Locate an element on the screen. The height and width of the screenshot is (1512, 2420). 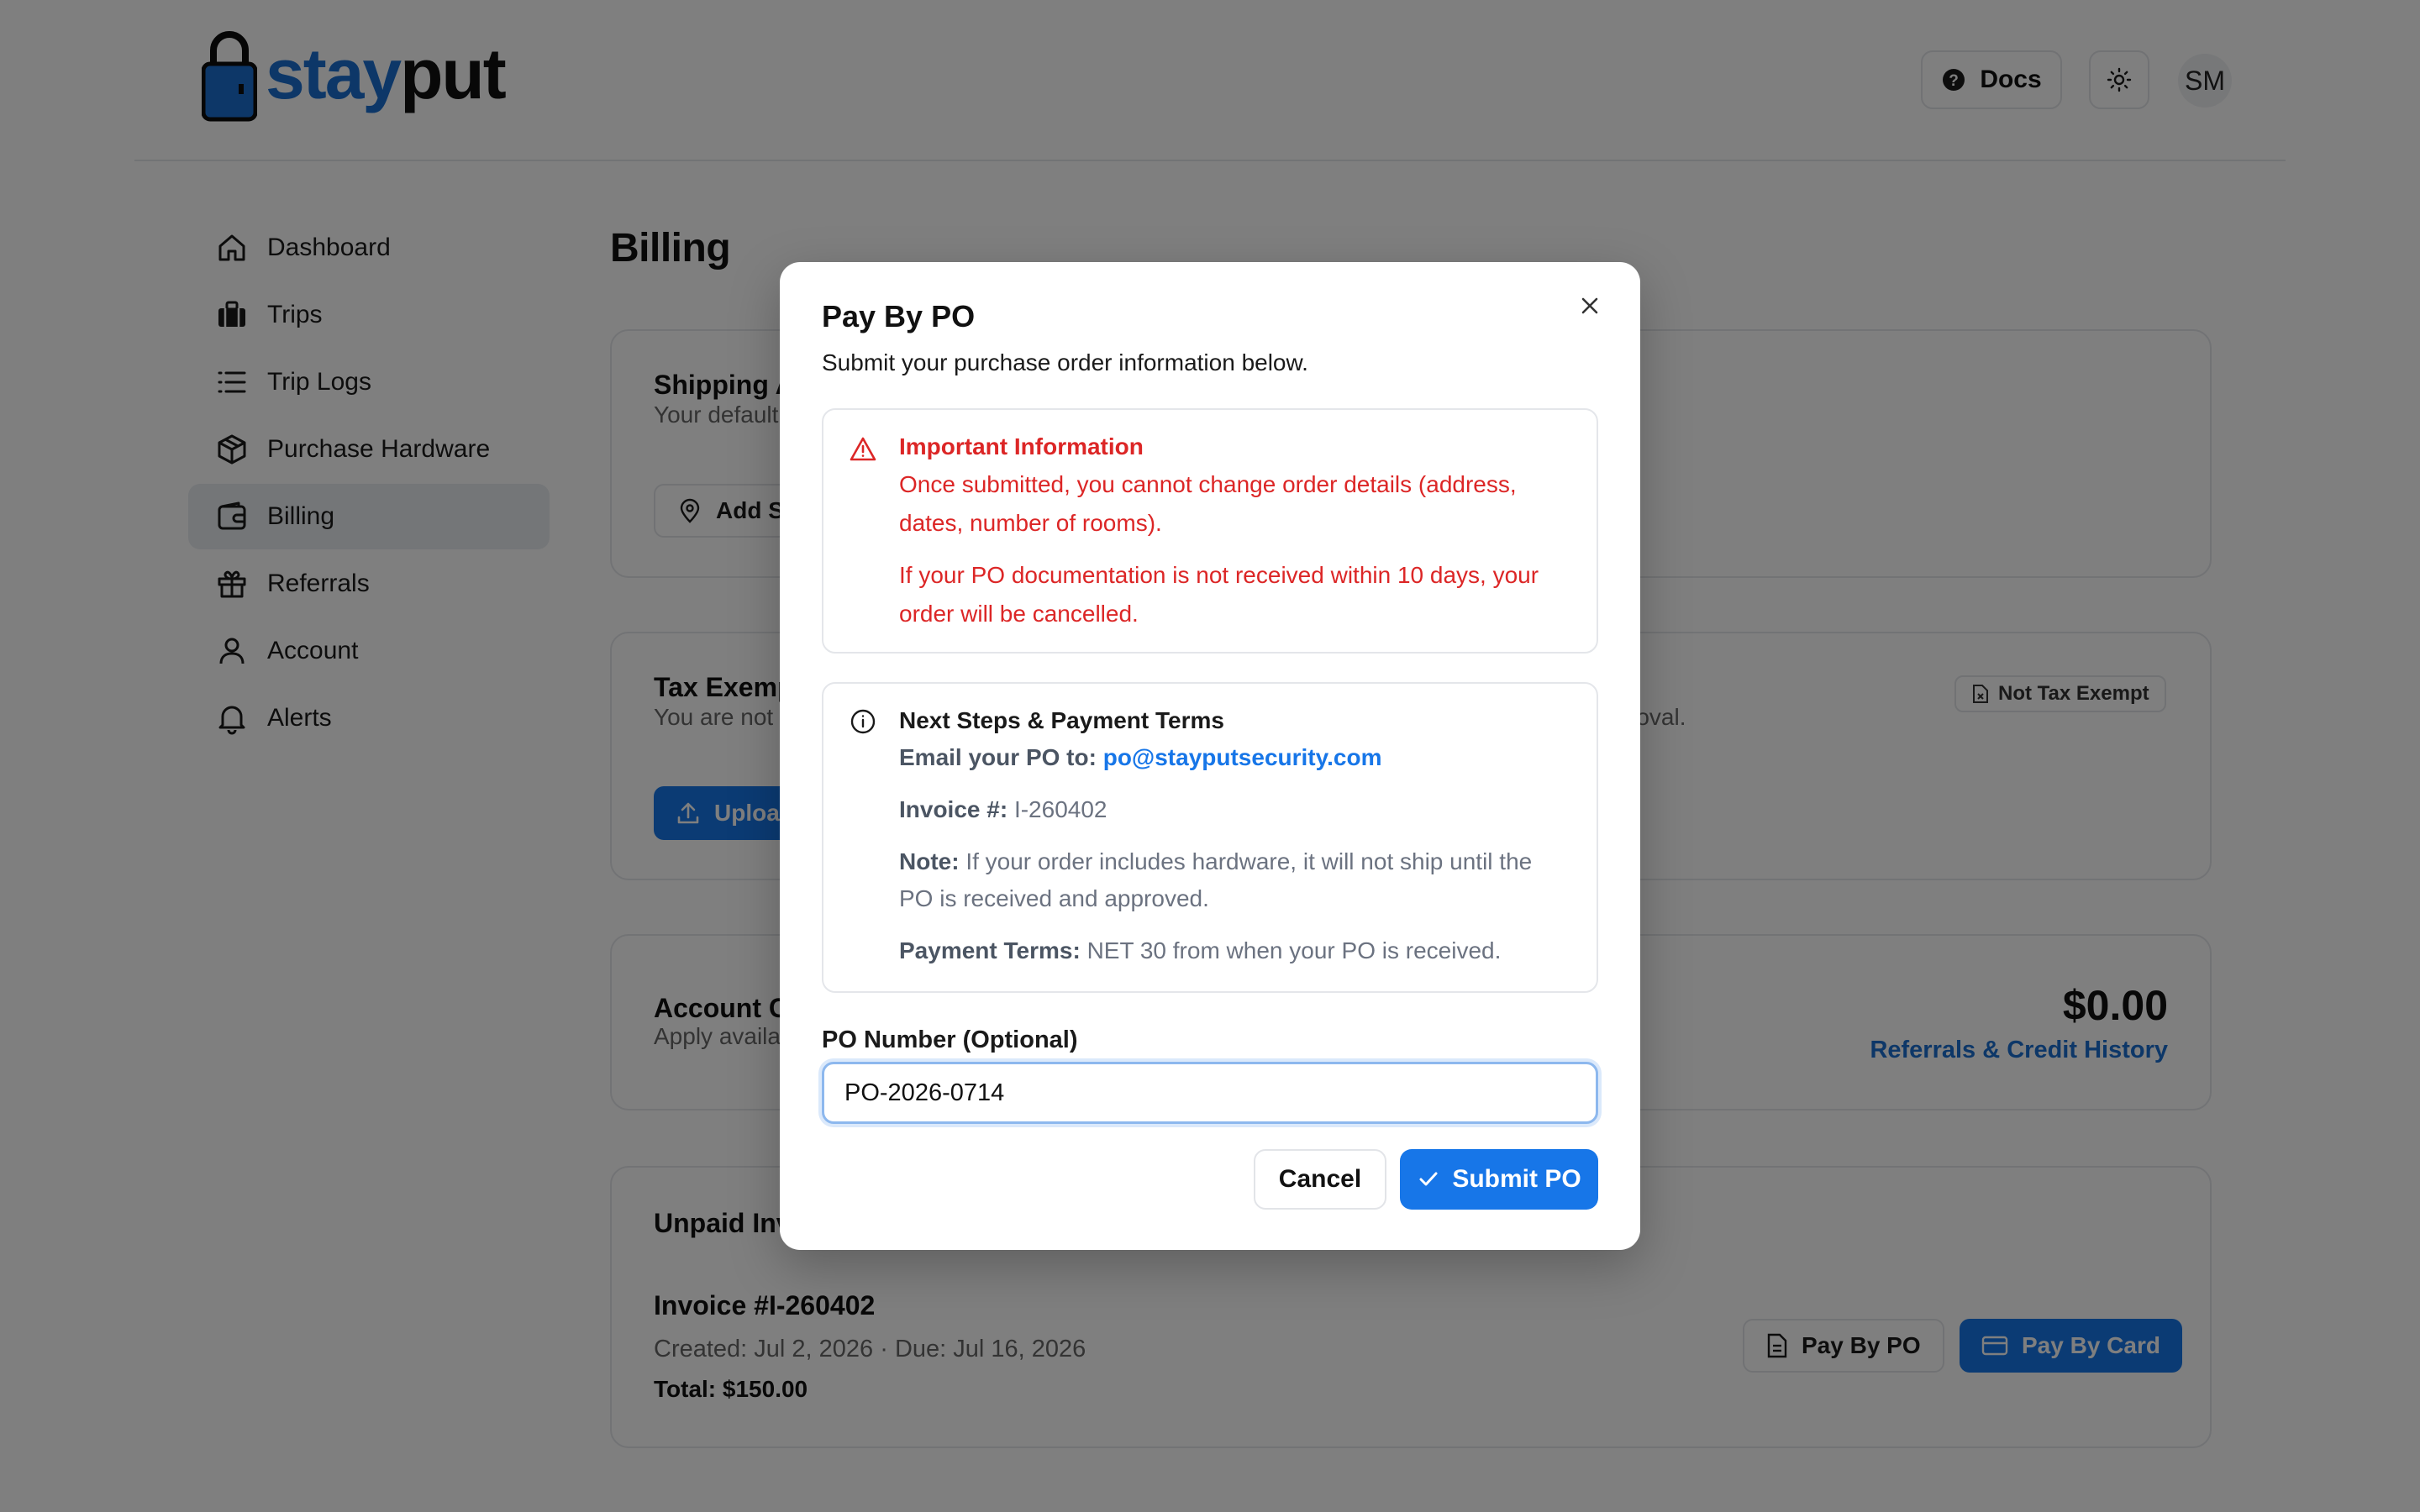
po-number-label: PO Number (Optional) is located at coordinates (950, 1039).